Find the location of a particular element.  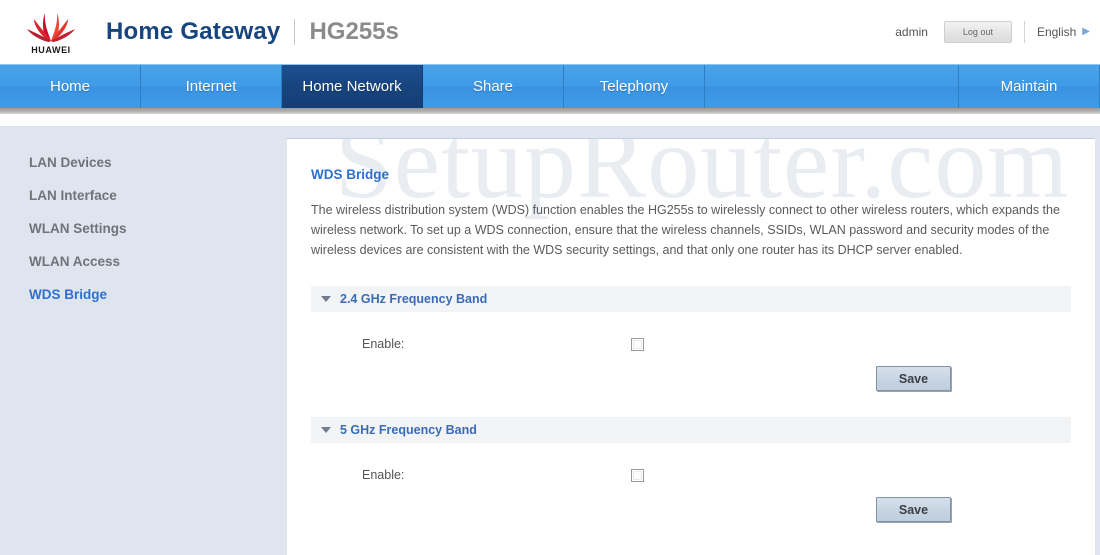

enable-checkbox-5ghz is located at coordinates (637, 475).